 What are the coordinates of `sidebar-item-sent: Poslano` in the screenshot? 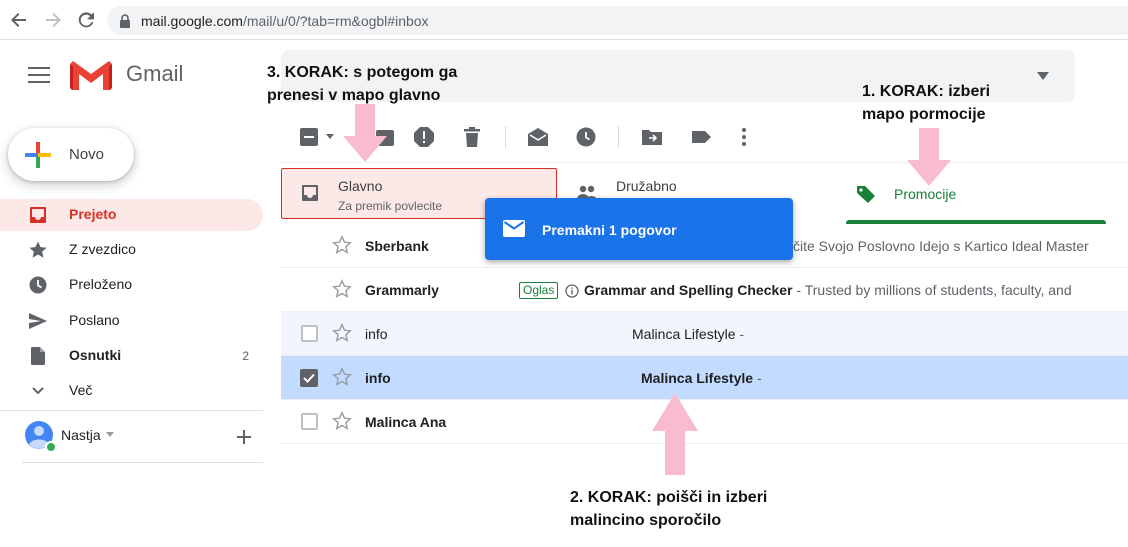 It's located at (131, 321).